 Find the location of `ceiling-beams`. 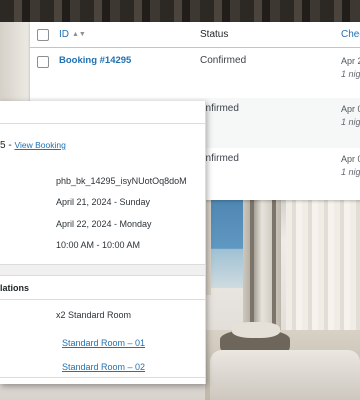

ceiling-beams is located at coordinates (180, 11).